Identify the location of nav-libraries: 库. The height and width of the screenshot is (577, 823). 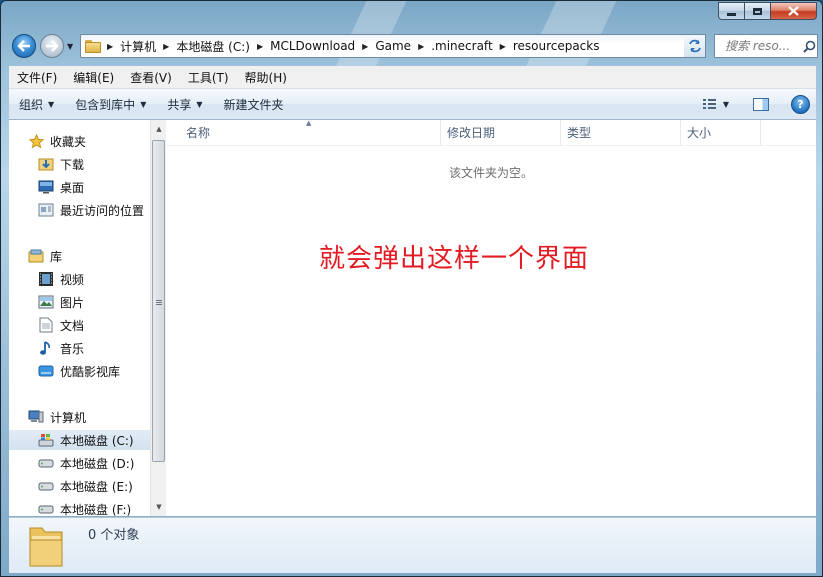
(45, 256).